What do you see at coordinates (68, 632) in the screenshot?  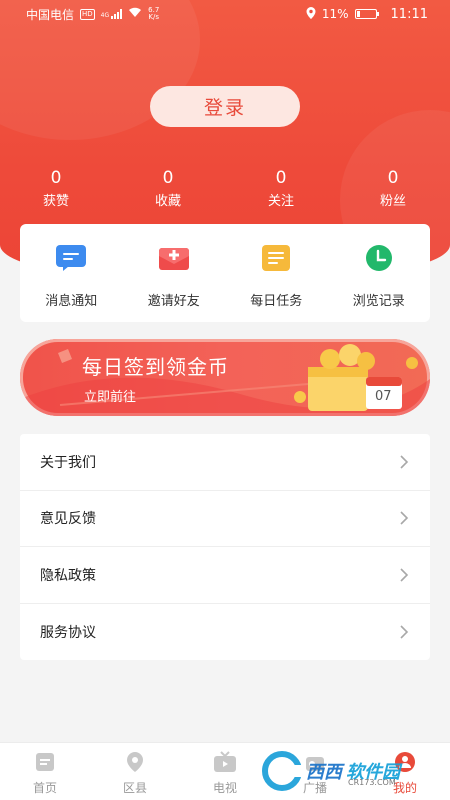 I see `menu-item-label: 服务协议` at bounding box center [68, 632].